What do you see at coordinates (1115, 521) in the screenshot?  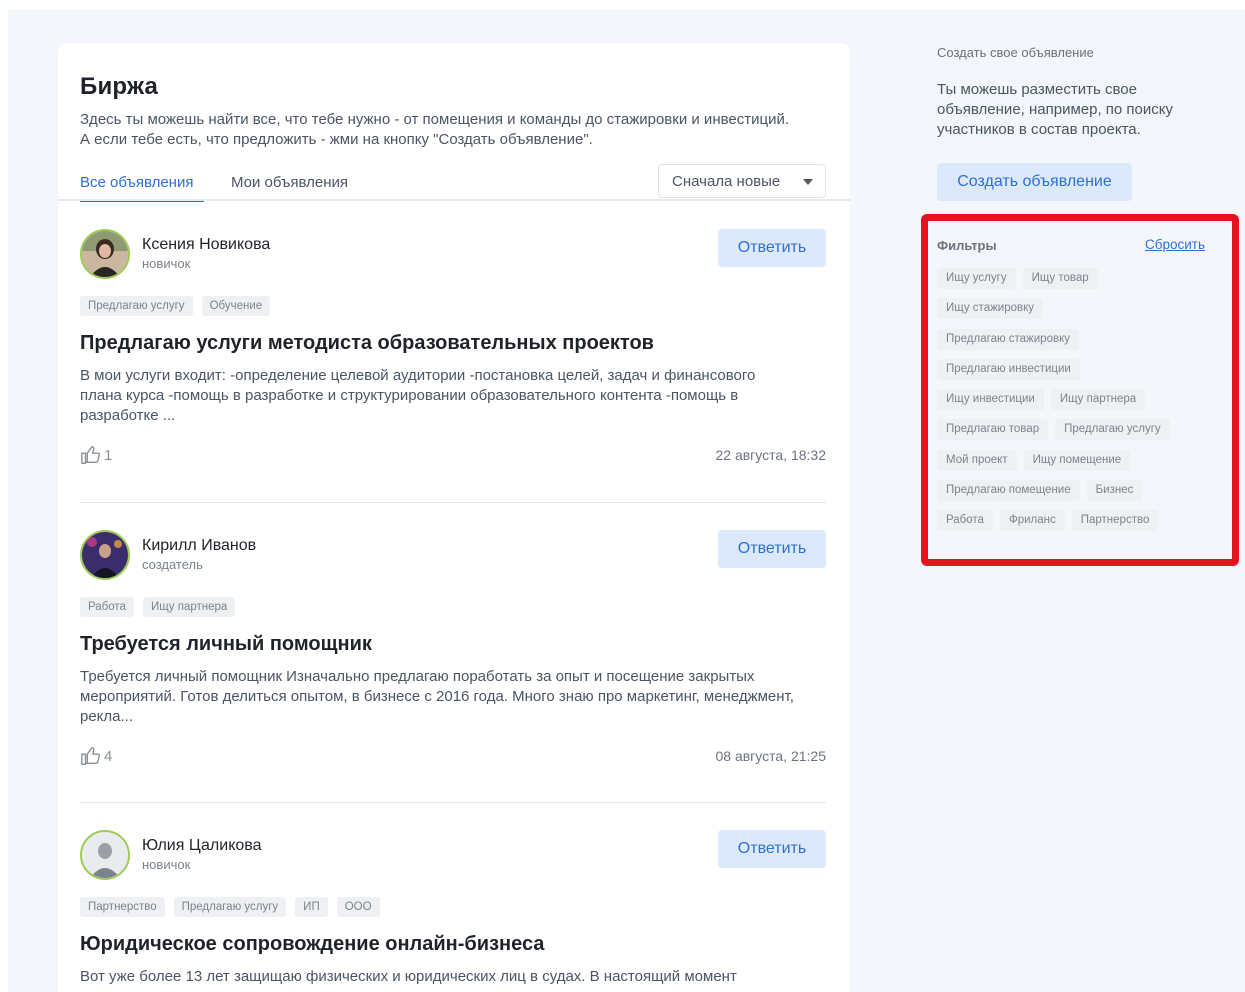 I see `filter-tag: Партнерство` at bounding box center [1115, 521].